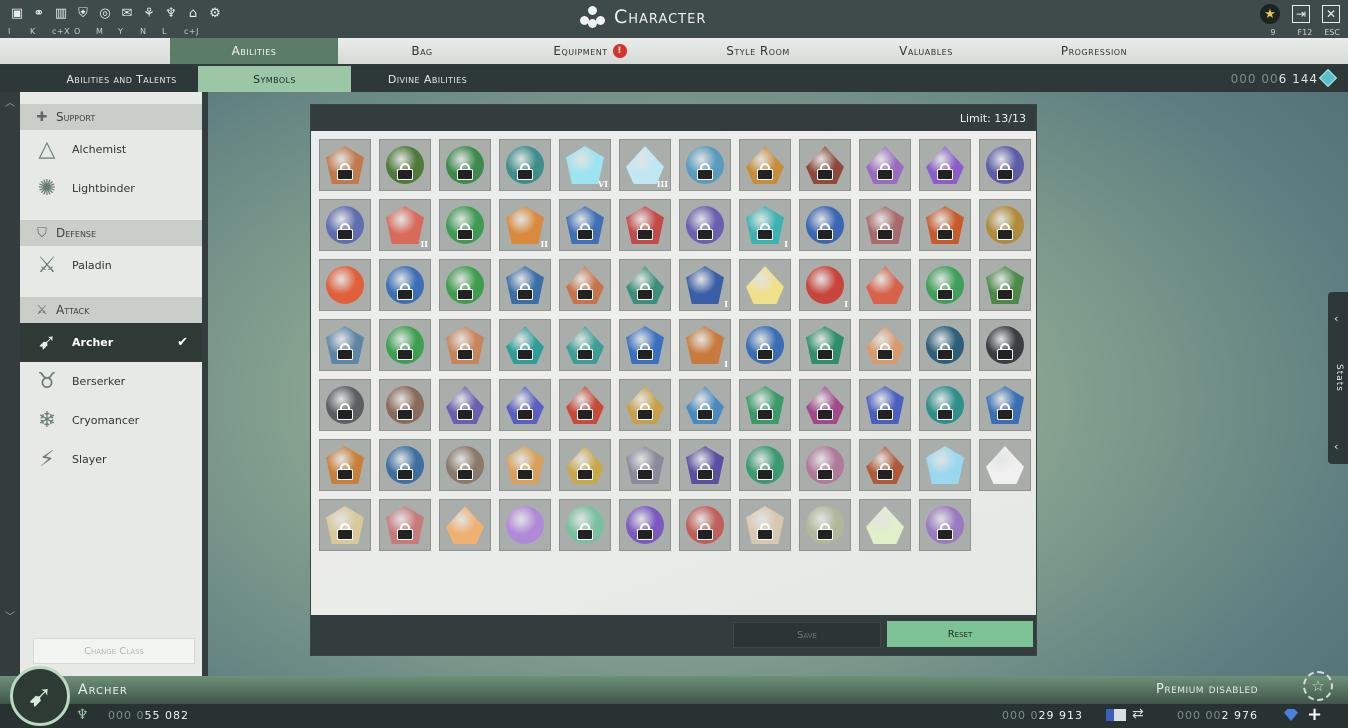 The image size is (1348, 728). I want to click on tab-progression: Progression, so click(1094, 51).